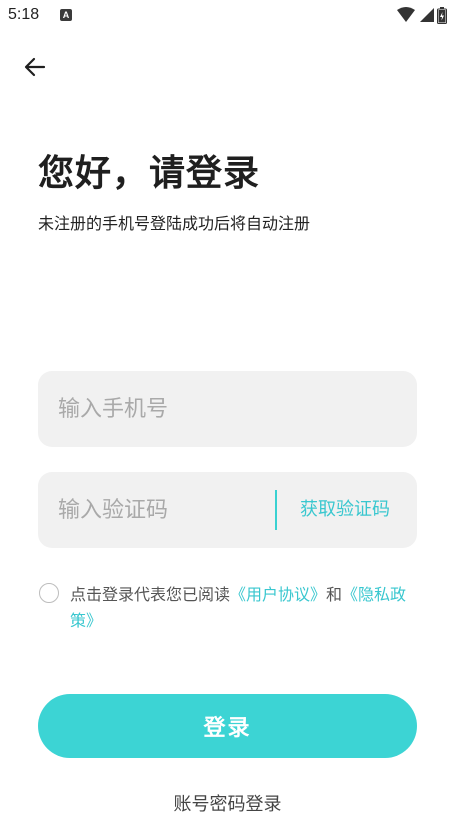 The height and width of the screenshot is (816, 455). I want to click on a-badge-icon: A, so click(66, 15).